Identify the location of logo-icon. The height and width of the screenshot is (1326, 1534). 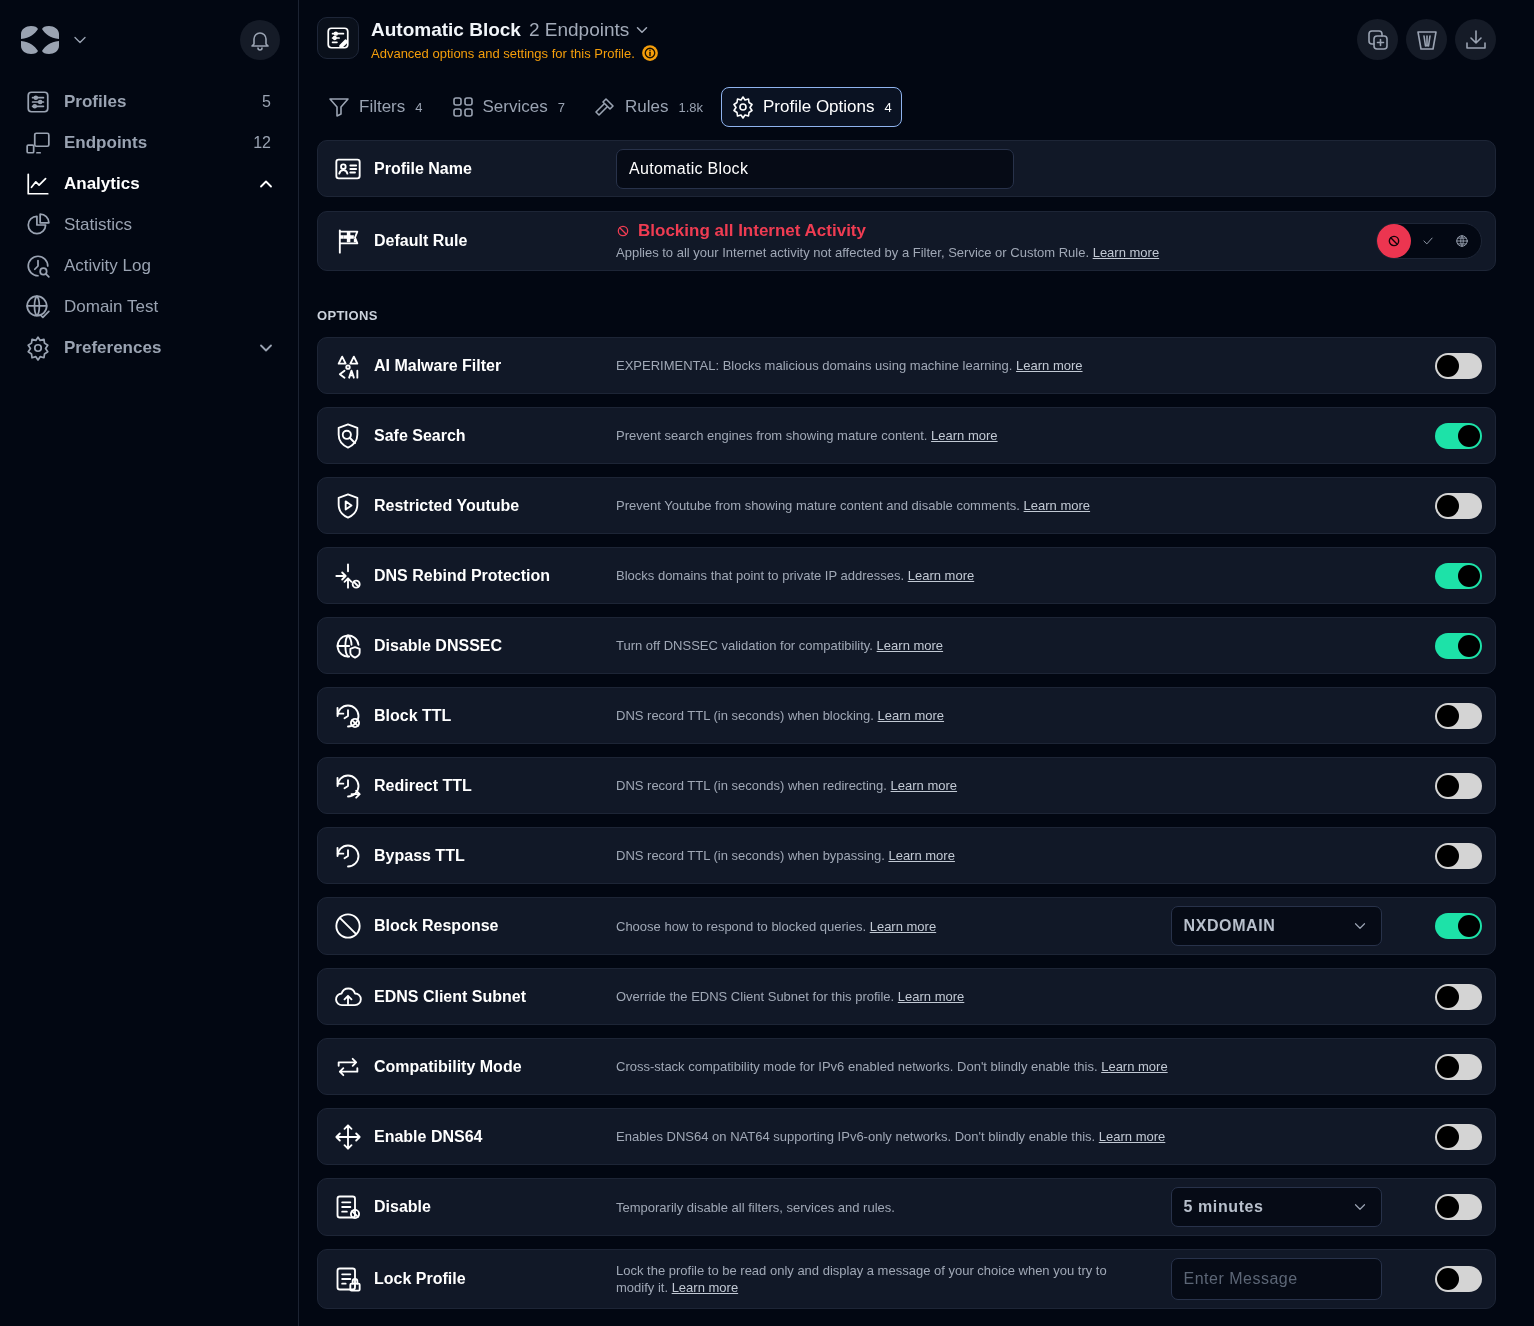
(40, 40).